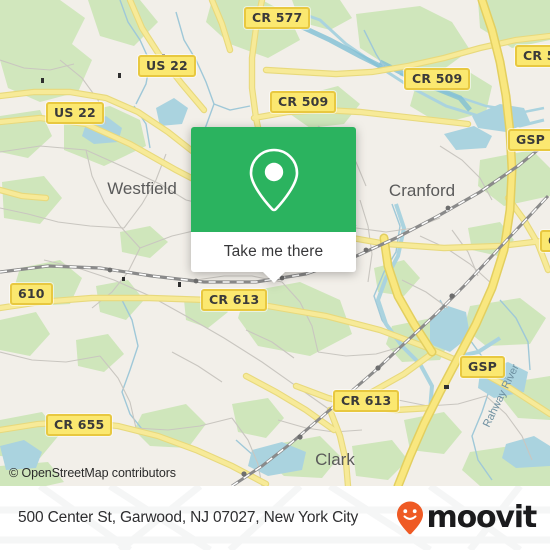 The height and width of the screenshot is (550, 550). I want to click on callout-pointer, so click(273, 277).